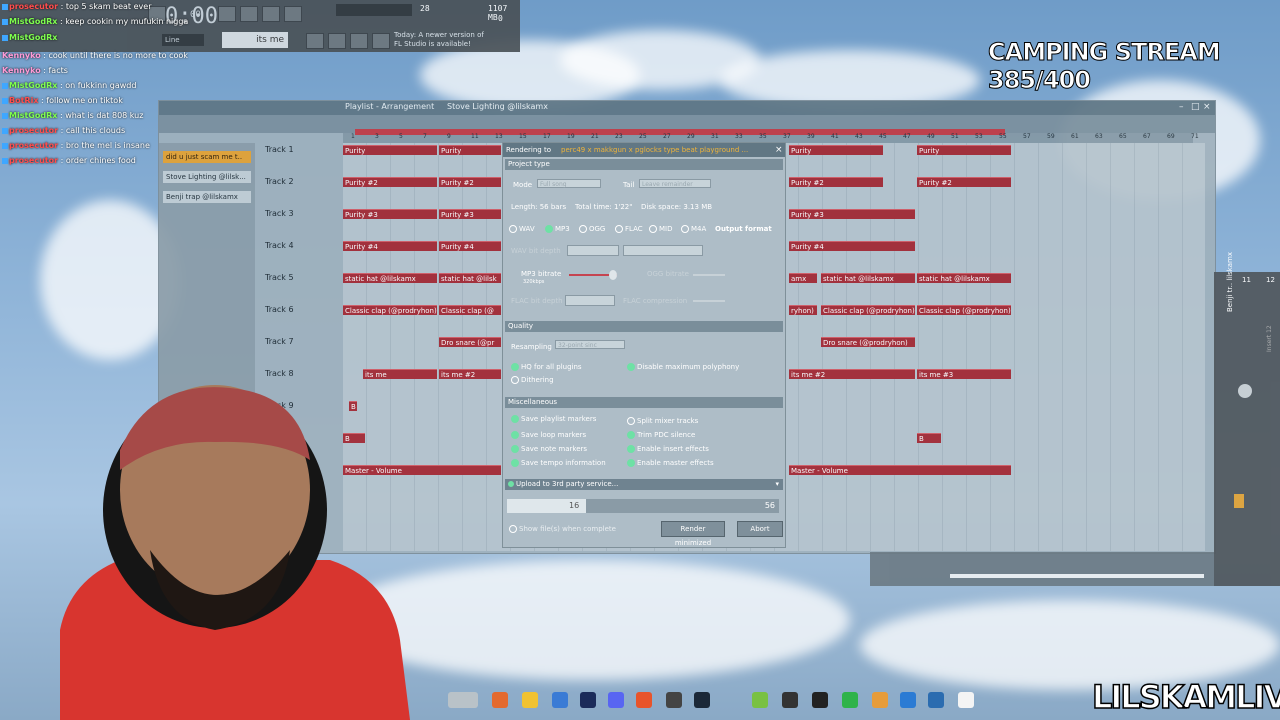 Image resolution: width=1280 pixels, height=720 pixels. Describe the element at coordinates (868, 342) in the screenshot. I see `playlist-clip: Dro snare (@prodryhon)` at that location.